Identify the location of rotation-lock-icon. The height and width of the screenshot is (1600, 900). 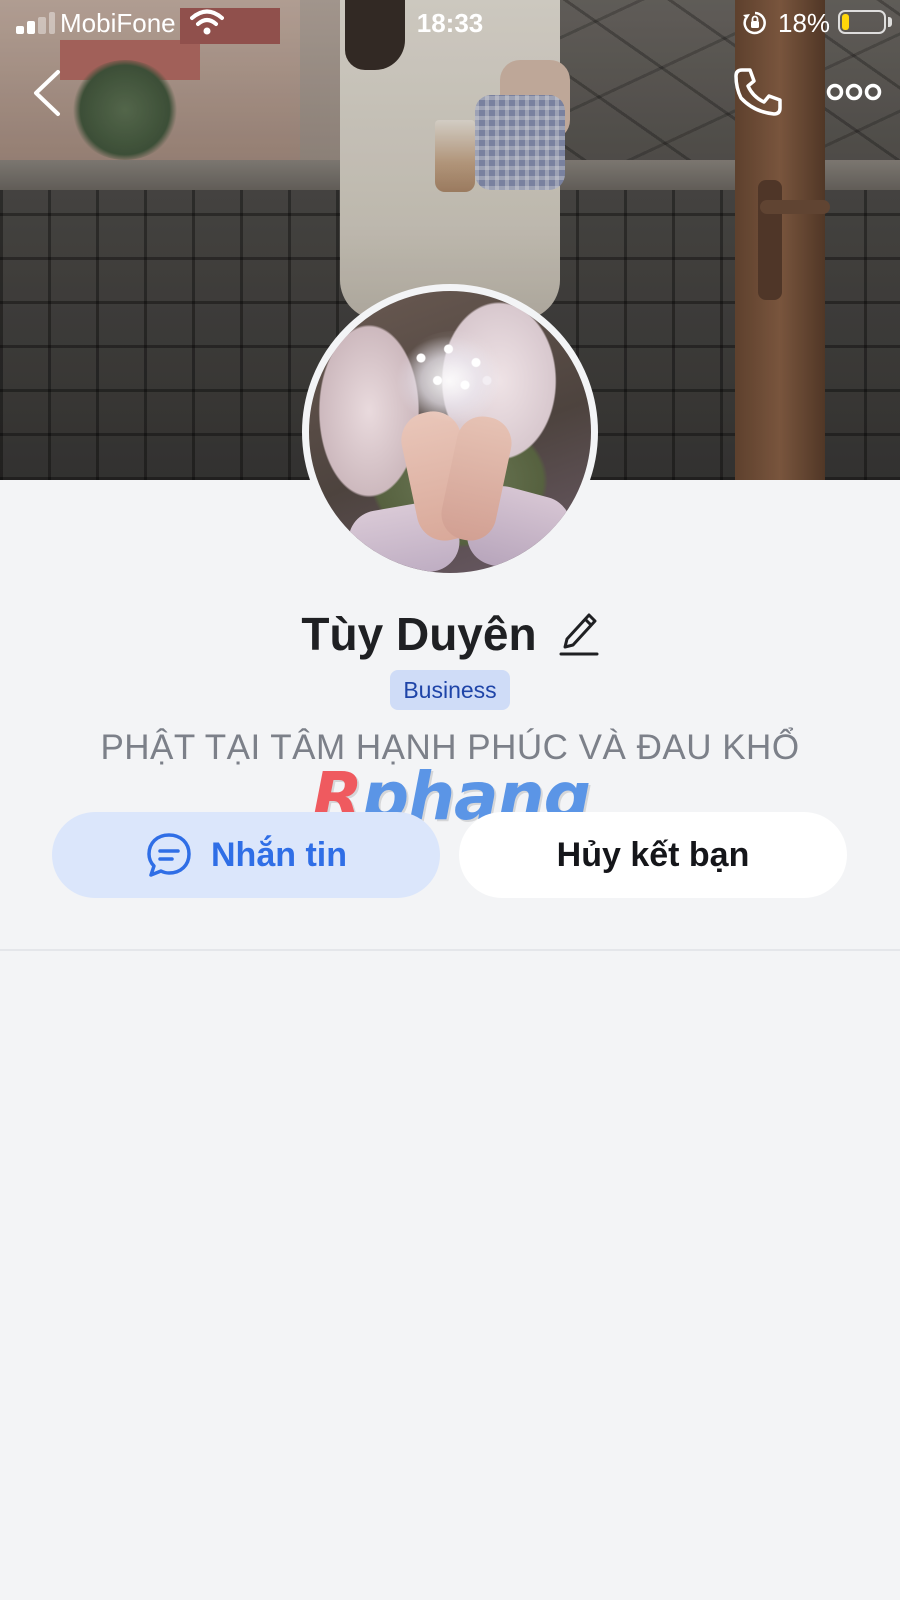
(754, 23).